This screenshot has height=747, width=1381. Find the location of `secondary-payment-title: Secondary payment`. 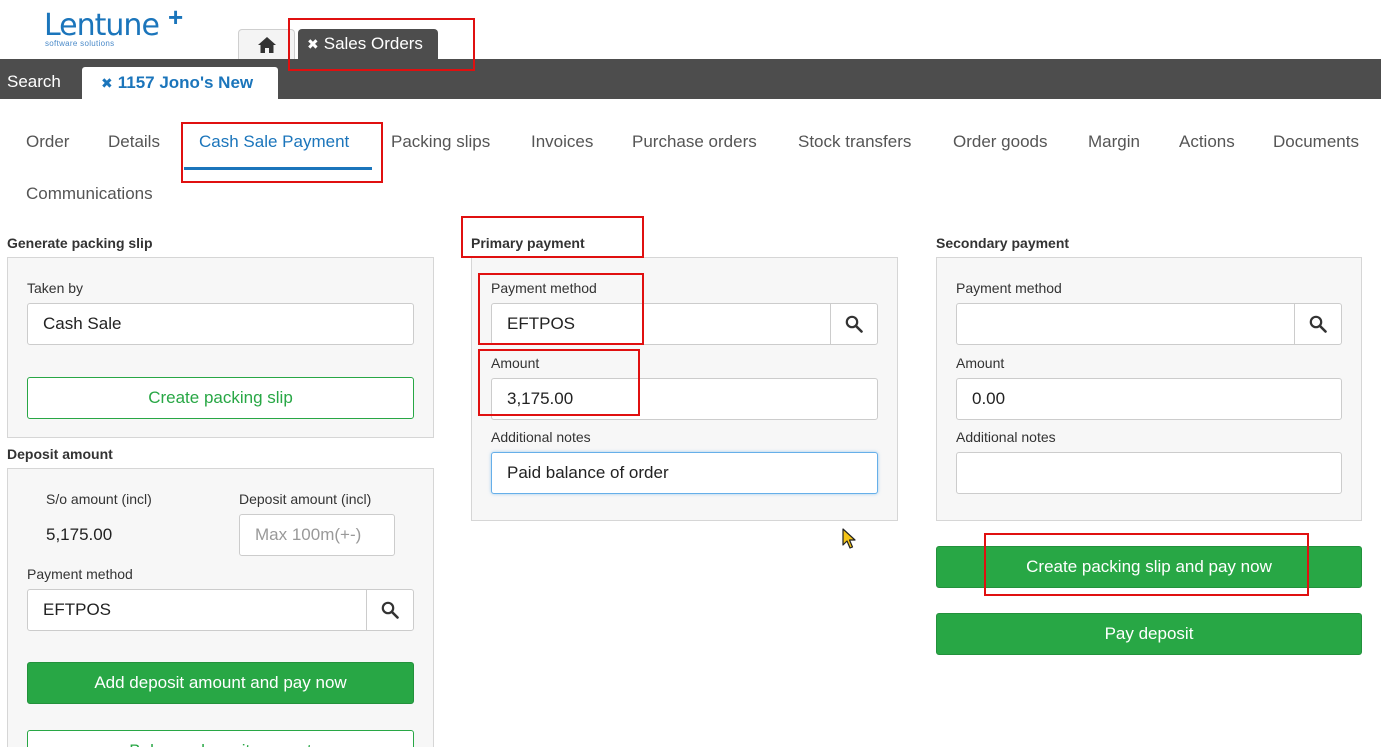

secondary-payment-title: Secondary payment is located at coordinates (1003, 243).